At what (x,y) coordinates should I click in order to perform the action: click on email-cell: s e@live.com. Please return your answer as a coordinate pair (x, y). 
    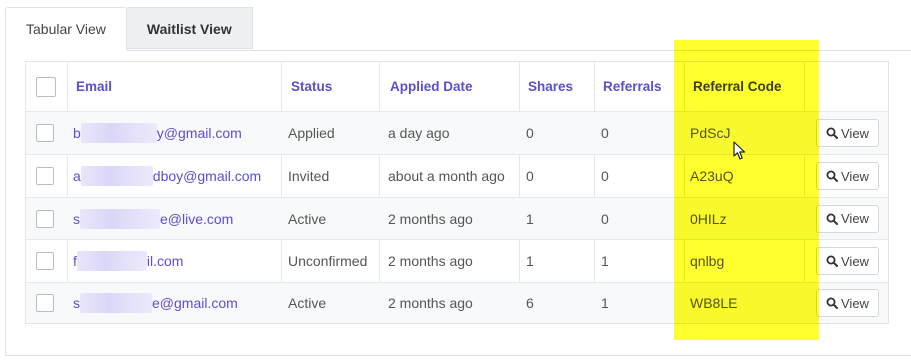
    Looking at the image, I should click on (153, 218).